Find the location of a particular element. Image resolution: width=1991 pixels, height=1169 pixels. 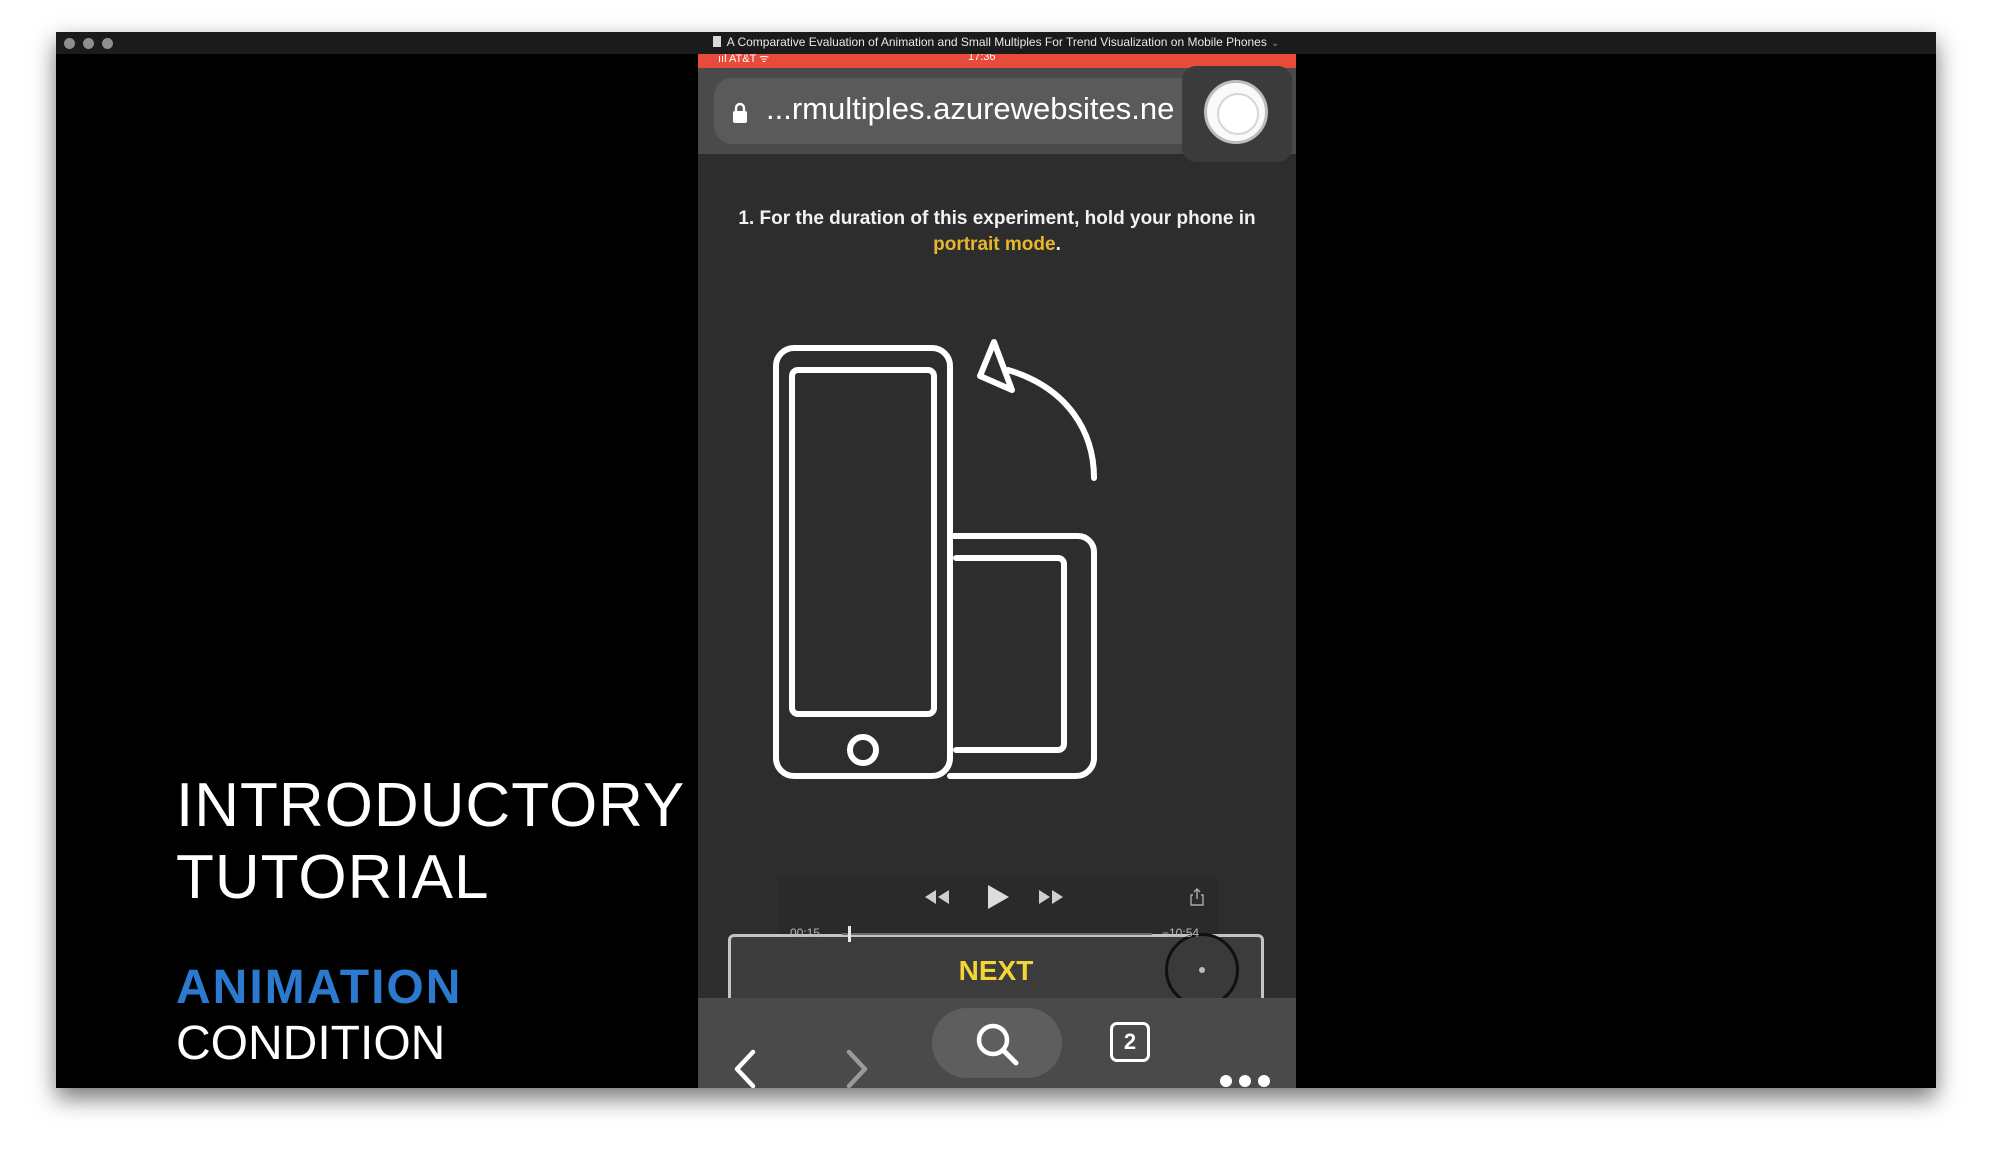

instruction-highlight: portrait mode is located at coordinates (994, 244).